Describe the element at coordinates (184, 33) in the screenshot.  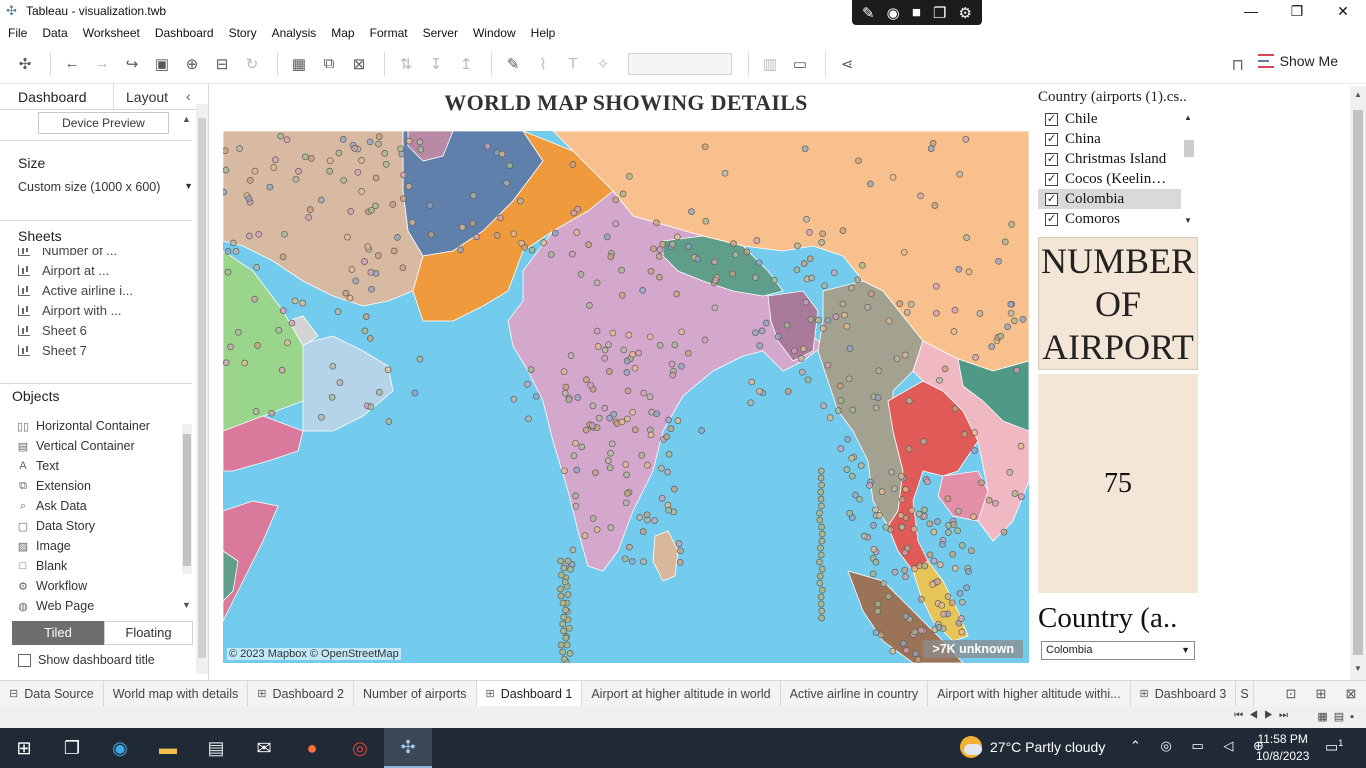
I see `menu-dashboard: Dashboard` at that location.